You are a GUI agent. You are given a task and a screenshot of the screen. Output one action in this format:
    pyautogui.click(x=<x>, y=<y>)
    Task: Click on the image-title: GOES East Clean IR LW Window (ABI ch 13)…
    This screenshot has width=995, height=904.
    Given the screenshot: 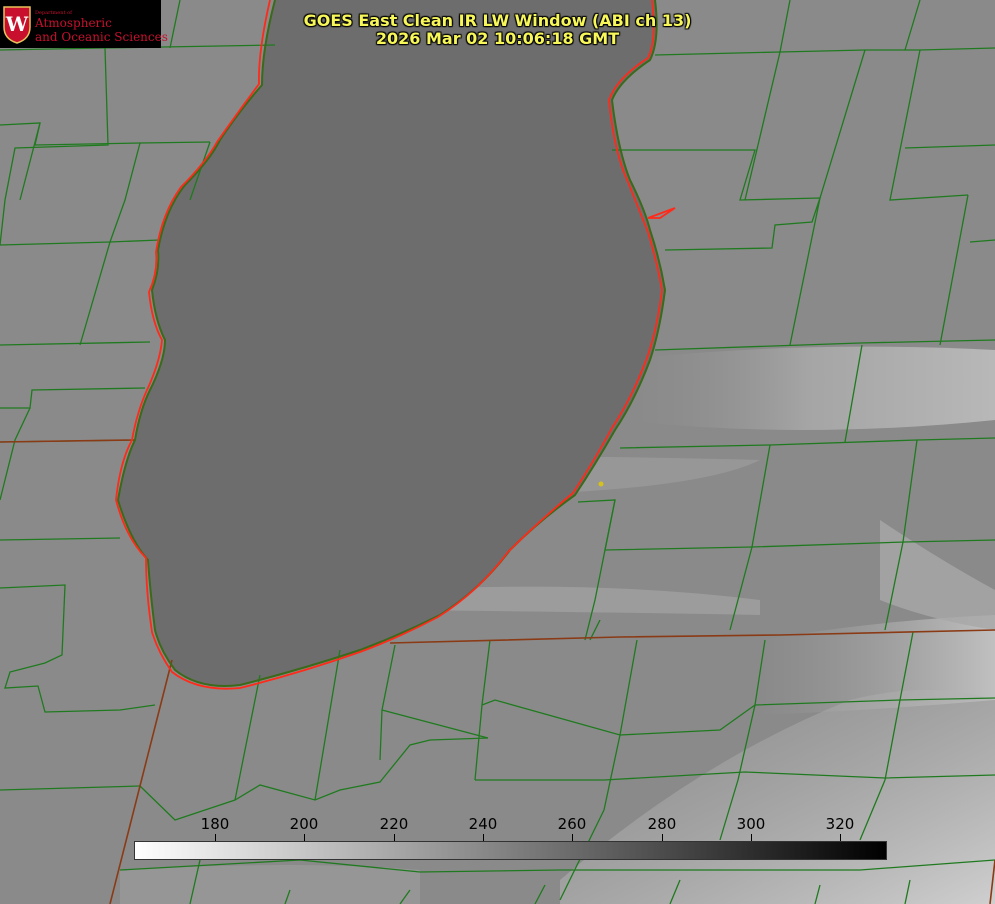 What is the action you would take?
    pyautogui.click(x=497, y=30)
    